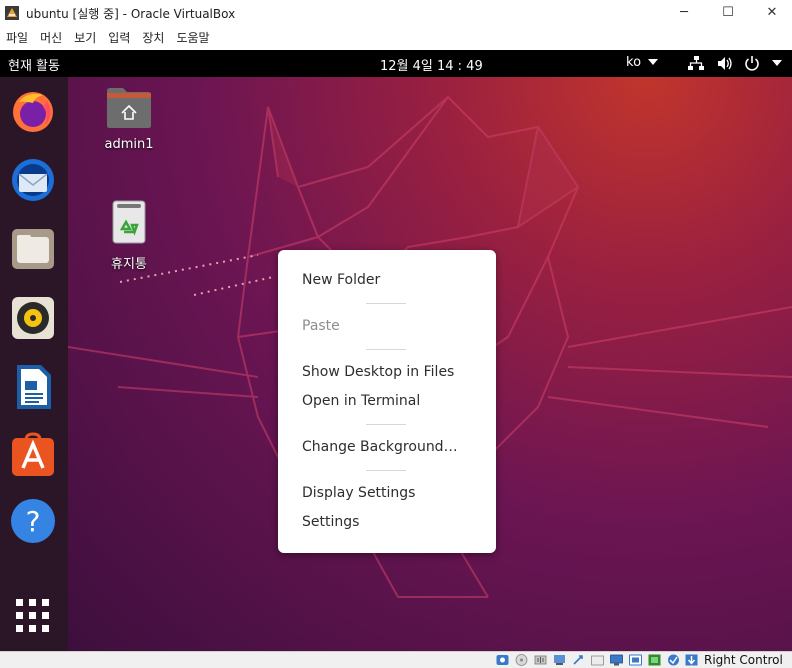  What do you see at coordinates (654, 660) in the screenshot?
I see `cpu-icon` at bounding box center [654, 660].